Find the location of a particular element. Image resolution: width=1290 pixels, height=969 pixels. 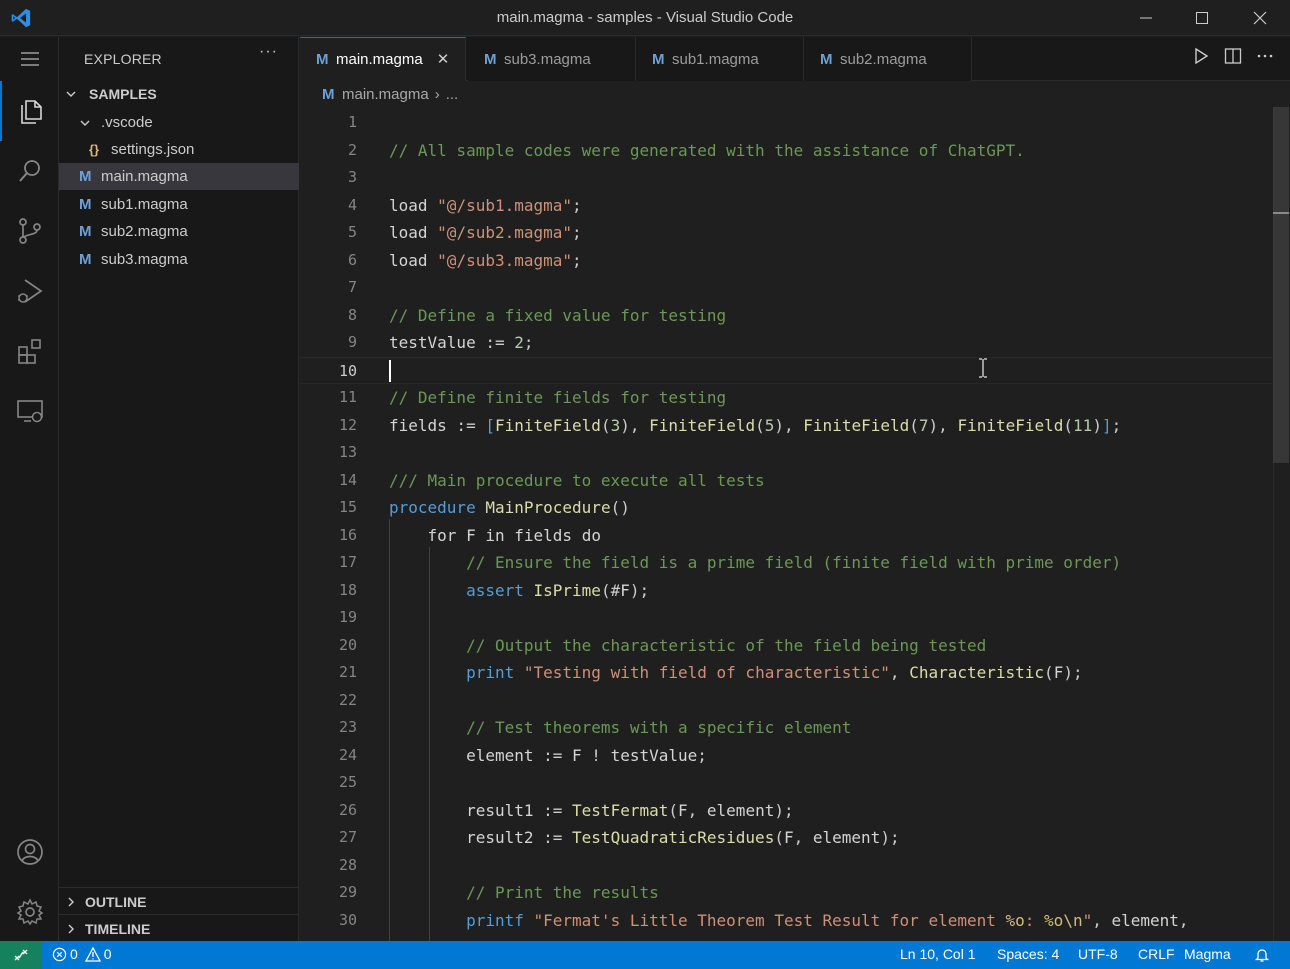

indentation-setting: Spaces: 4 is located at coordinates (1028, 954).